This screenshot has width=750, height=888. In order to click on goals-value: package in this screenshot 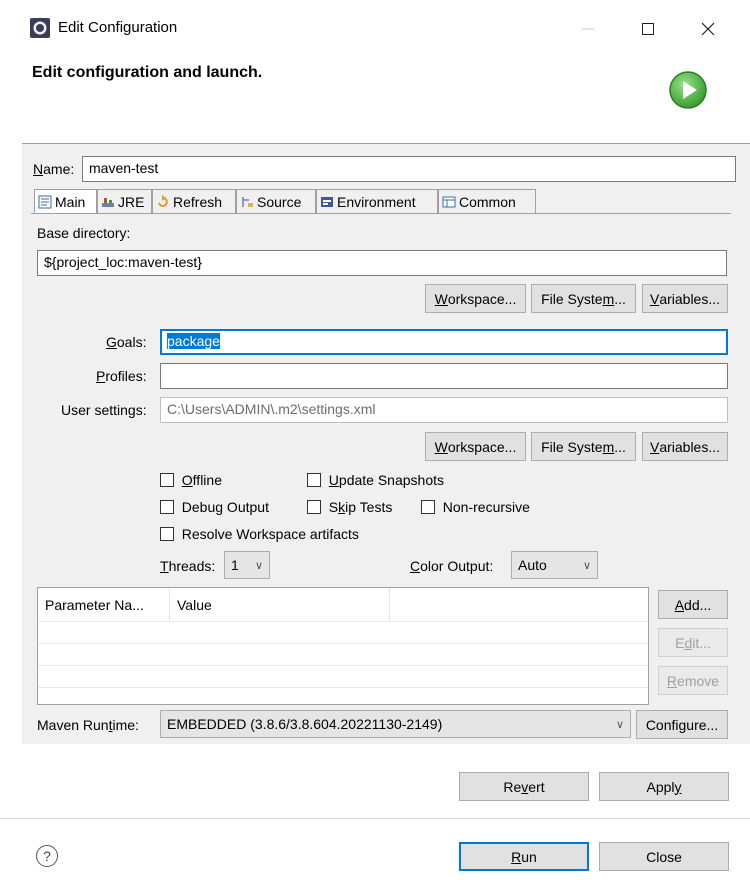, I will do `click(193, 341)`.